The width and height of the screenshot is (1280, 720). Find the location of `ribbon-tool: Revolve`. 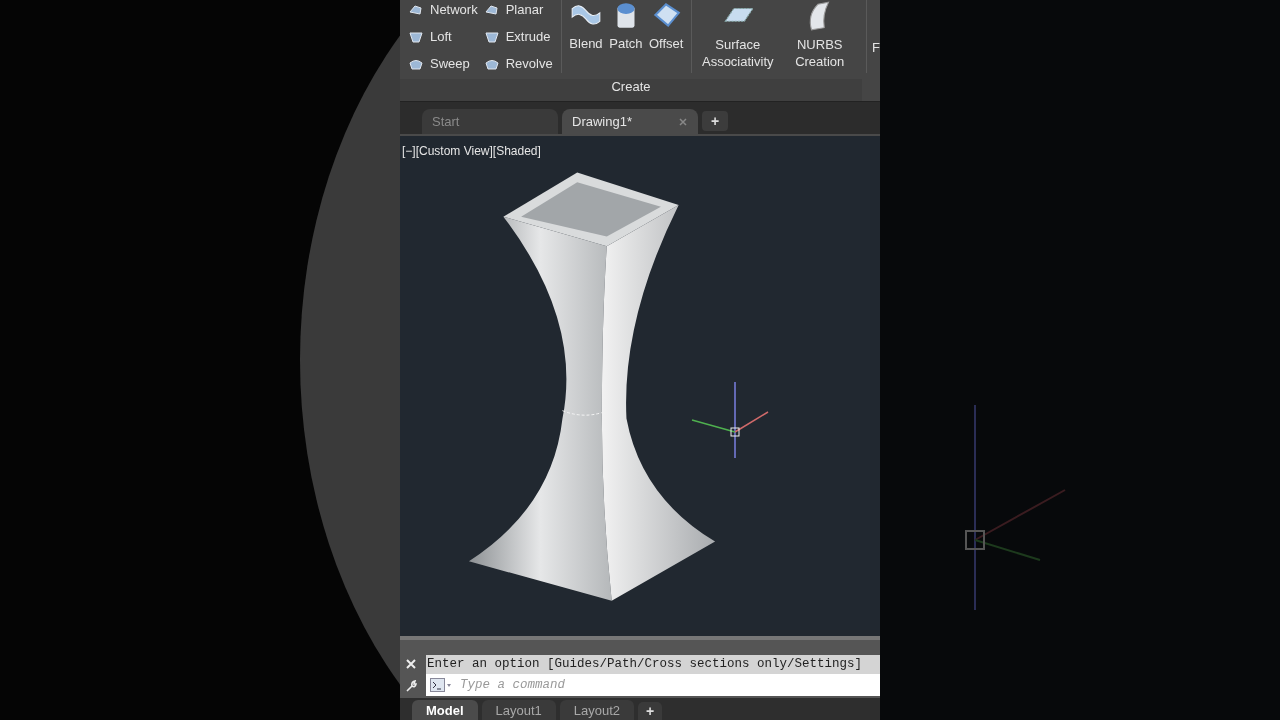

ribbon-tool: Revolve is located at coordinates (518, 63).